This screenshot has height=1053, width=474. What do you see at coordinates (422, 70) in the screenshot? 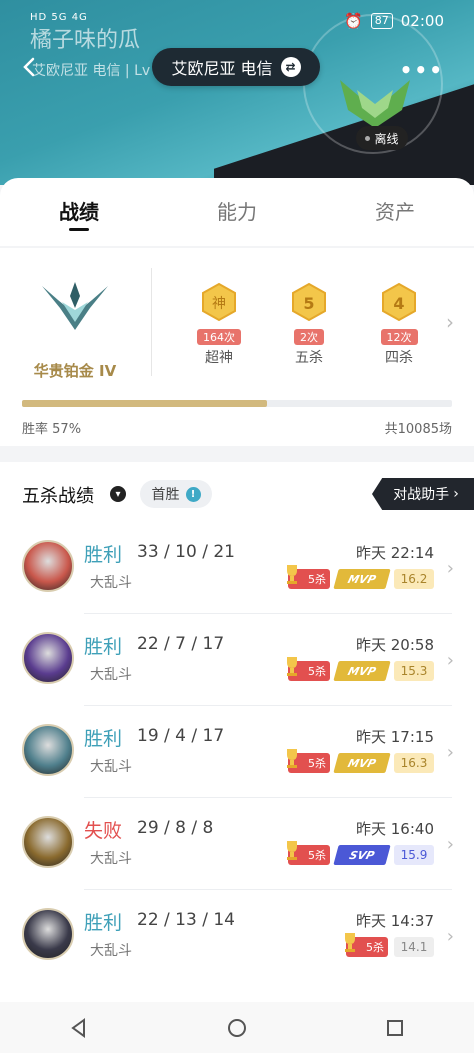
I see `more-icon: •••` at bounding box center [422, 70].